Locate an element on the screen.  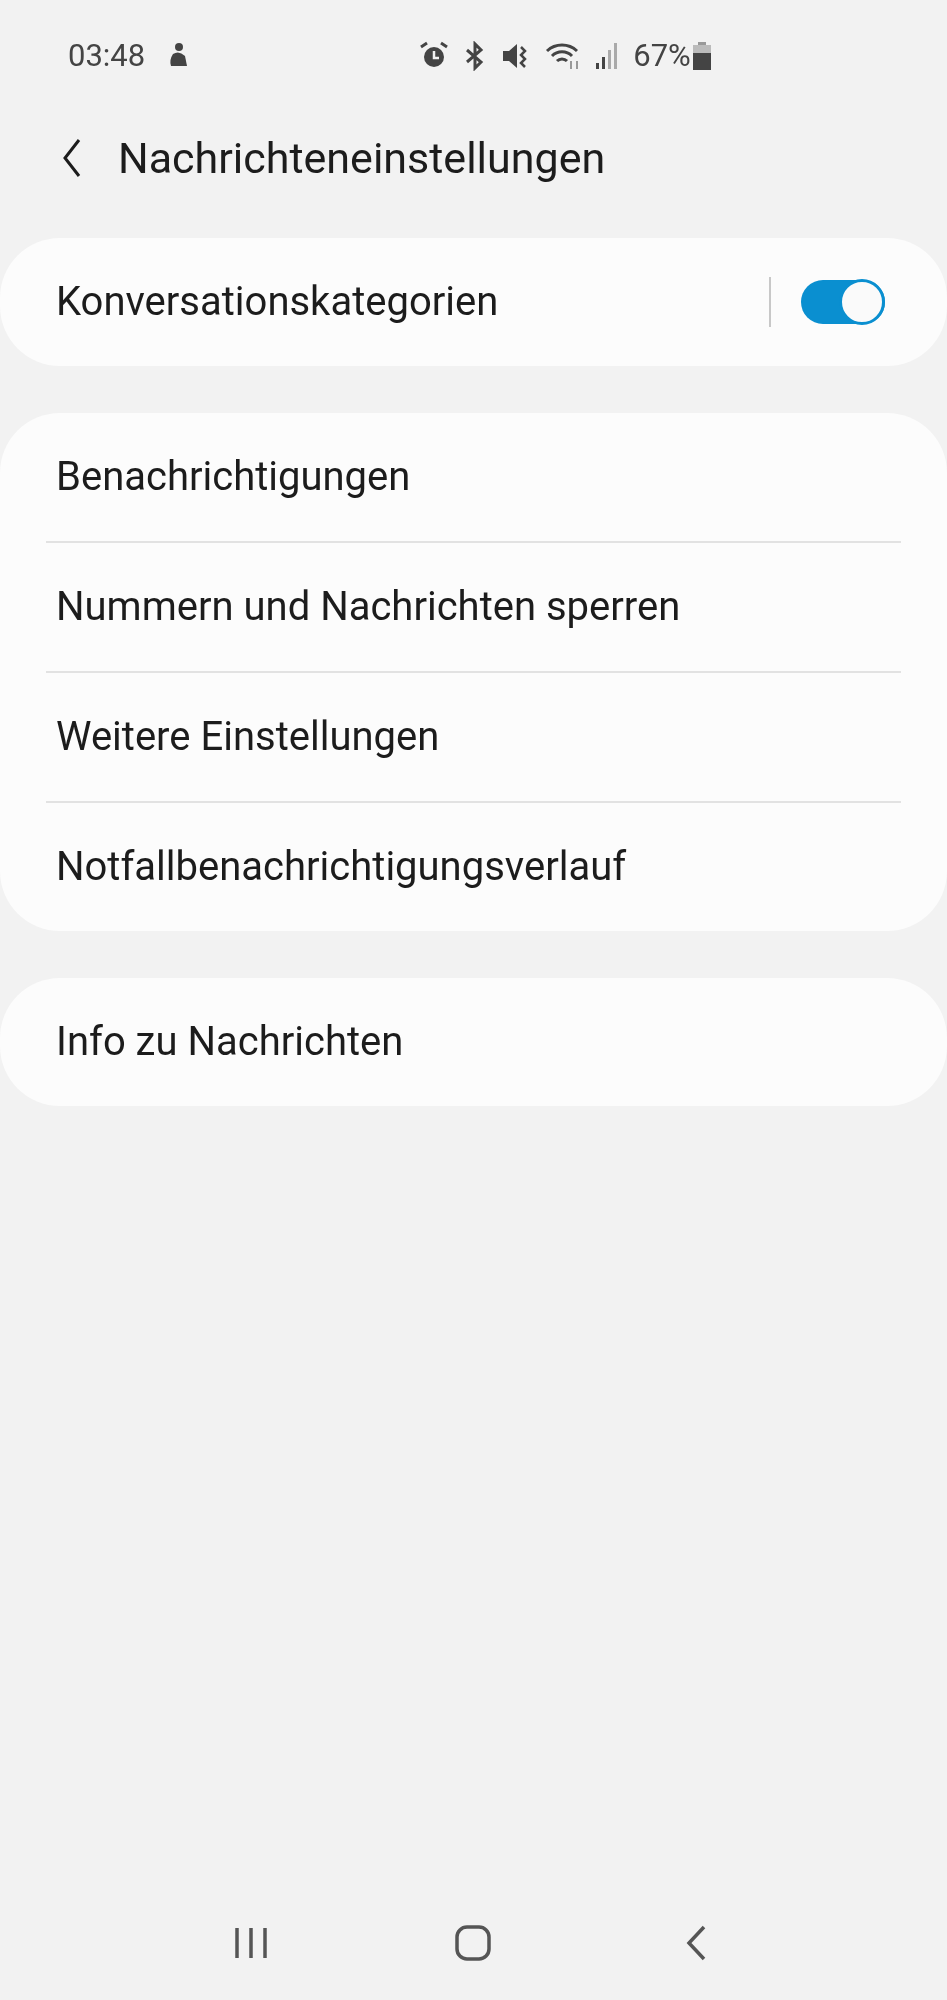
settings-row: Info zu Nachrichten is located at coordinates (473, 1042).